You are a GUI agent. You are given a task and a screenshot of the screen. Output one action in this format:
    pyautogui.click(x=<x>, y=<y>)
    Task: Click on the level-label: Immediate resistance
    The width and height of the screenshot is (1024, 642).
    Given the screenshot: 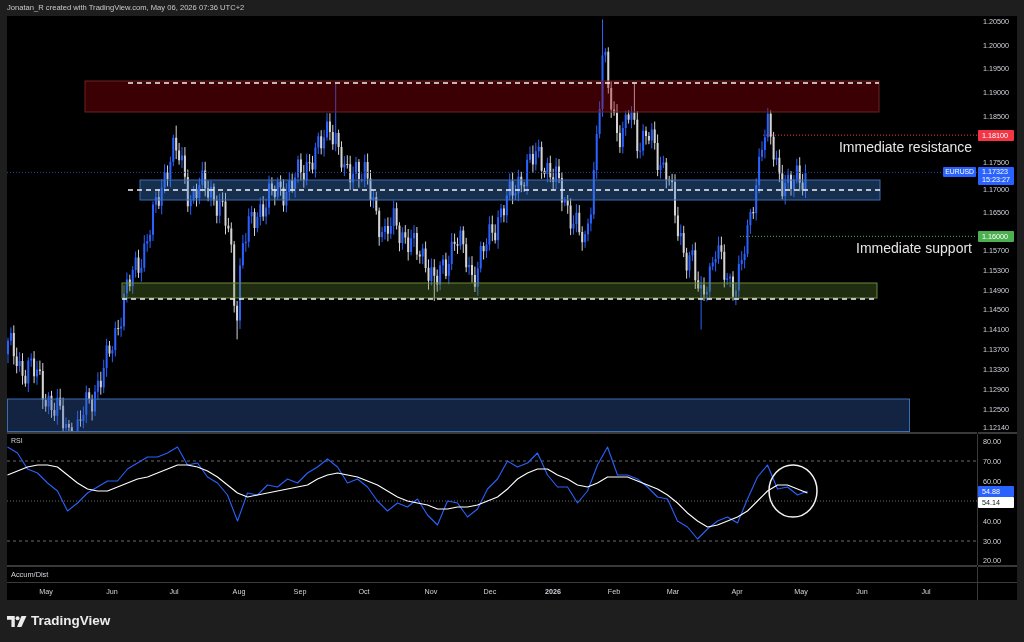 What is the action you would take?
    pyautogui.click(x=905, y=147)
    